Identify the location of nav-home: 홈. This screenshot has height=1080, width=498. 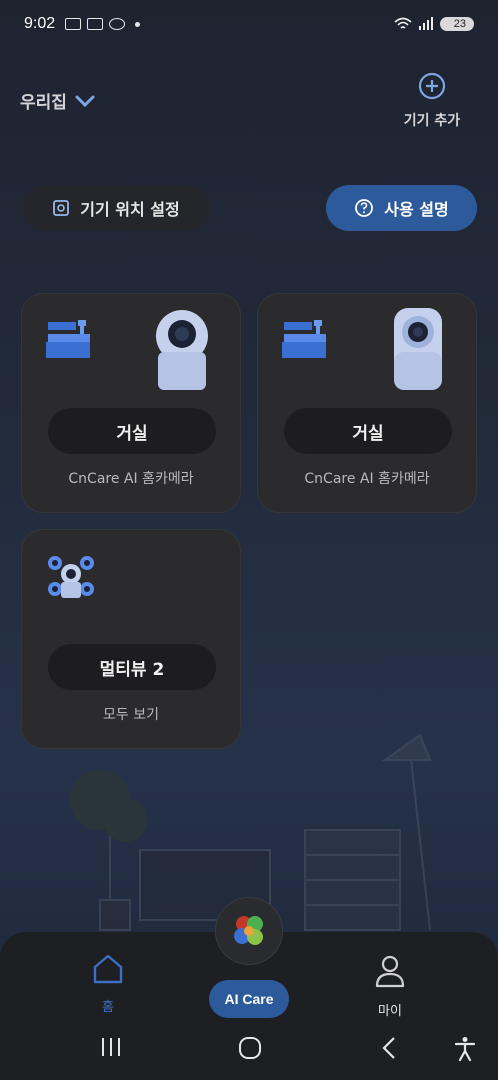
(108, 984).